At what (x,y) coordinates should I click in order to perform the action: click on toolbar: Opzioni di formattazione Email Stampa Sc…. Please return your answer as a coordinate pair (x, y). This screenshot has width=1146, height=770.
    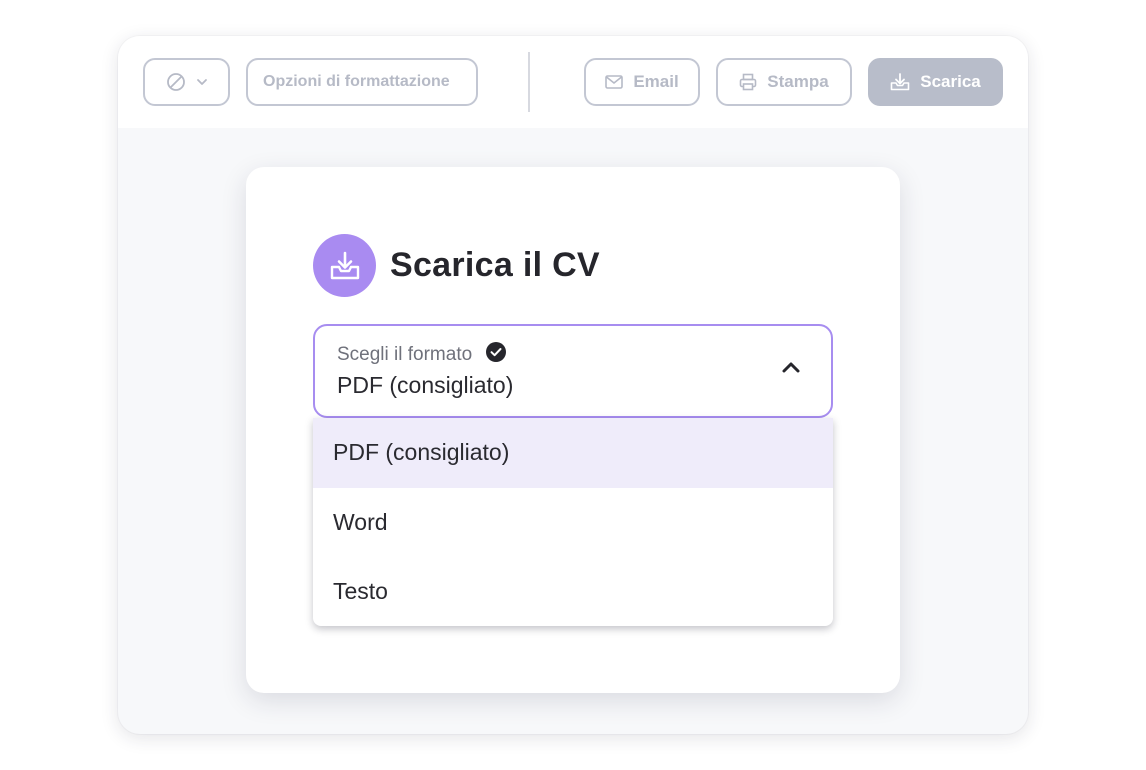
    Looking at the image, I should click on (573, 82).